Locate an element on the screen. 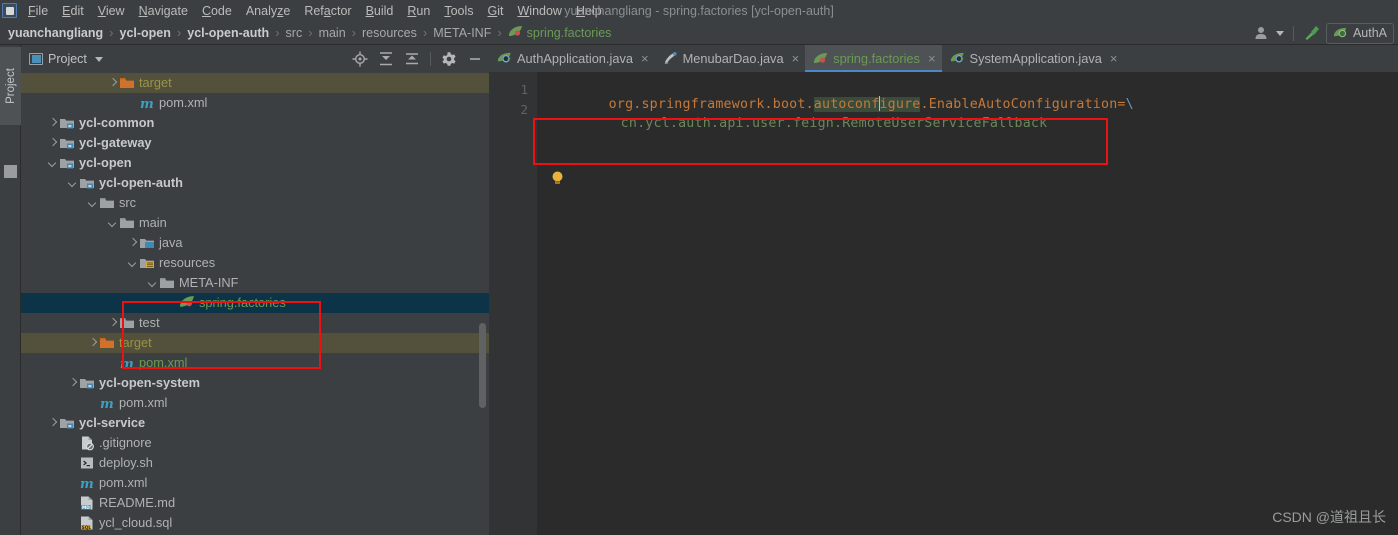 This screenshot has width=1398, height=535. menu-help: Help is located at coordinates (589, 11).